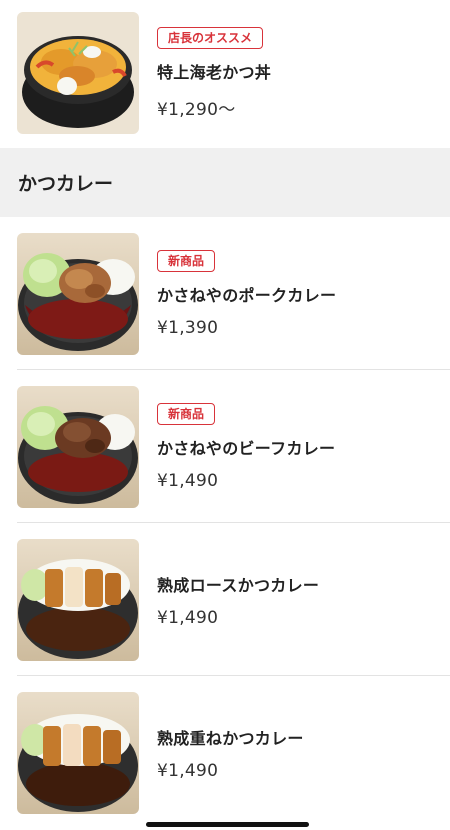  Describe the element at coordinates (247, 295) in the screenshot. I see `menu-item-name: かさねやのポークカレー` at that location.